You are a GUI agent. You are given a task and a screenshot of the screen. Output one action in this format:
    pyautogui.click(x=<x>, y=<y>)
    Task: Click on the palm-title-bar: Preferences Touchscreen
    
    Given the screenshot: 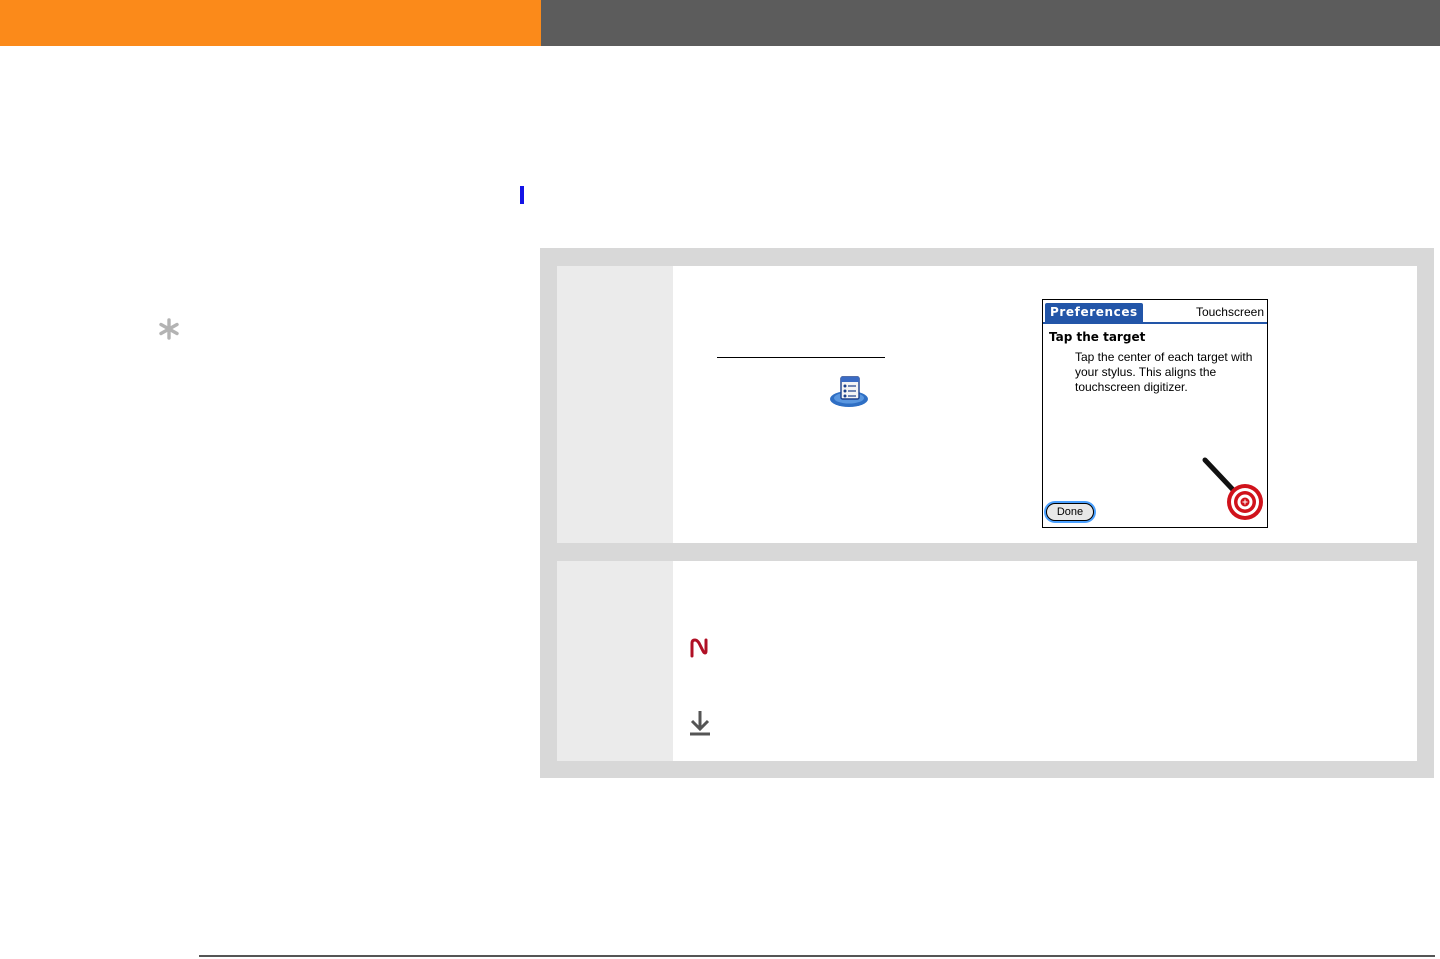 What is the action you would take?
    pyautogui.click(x=1155, y=312)
    